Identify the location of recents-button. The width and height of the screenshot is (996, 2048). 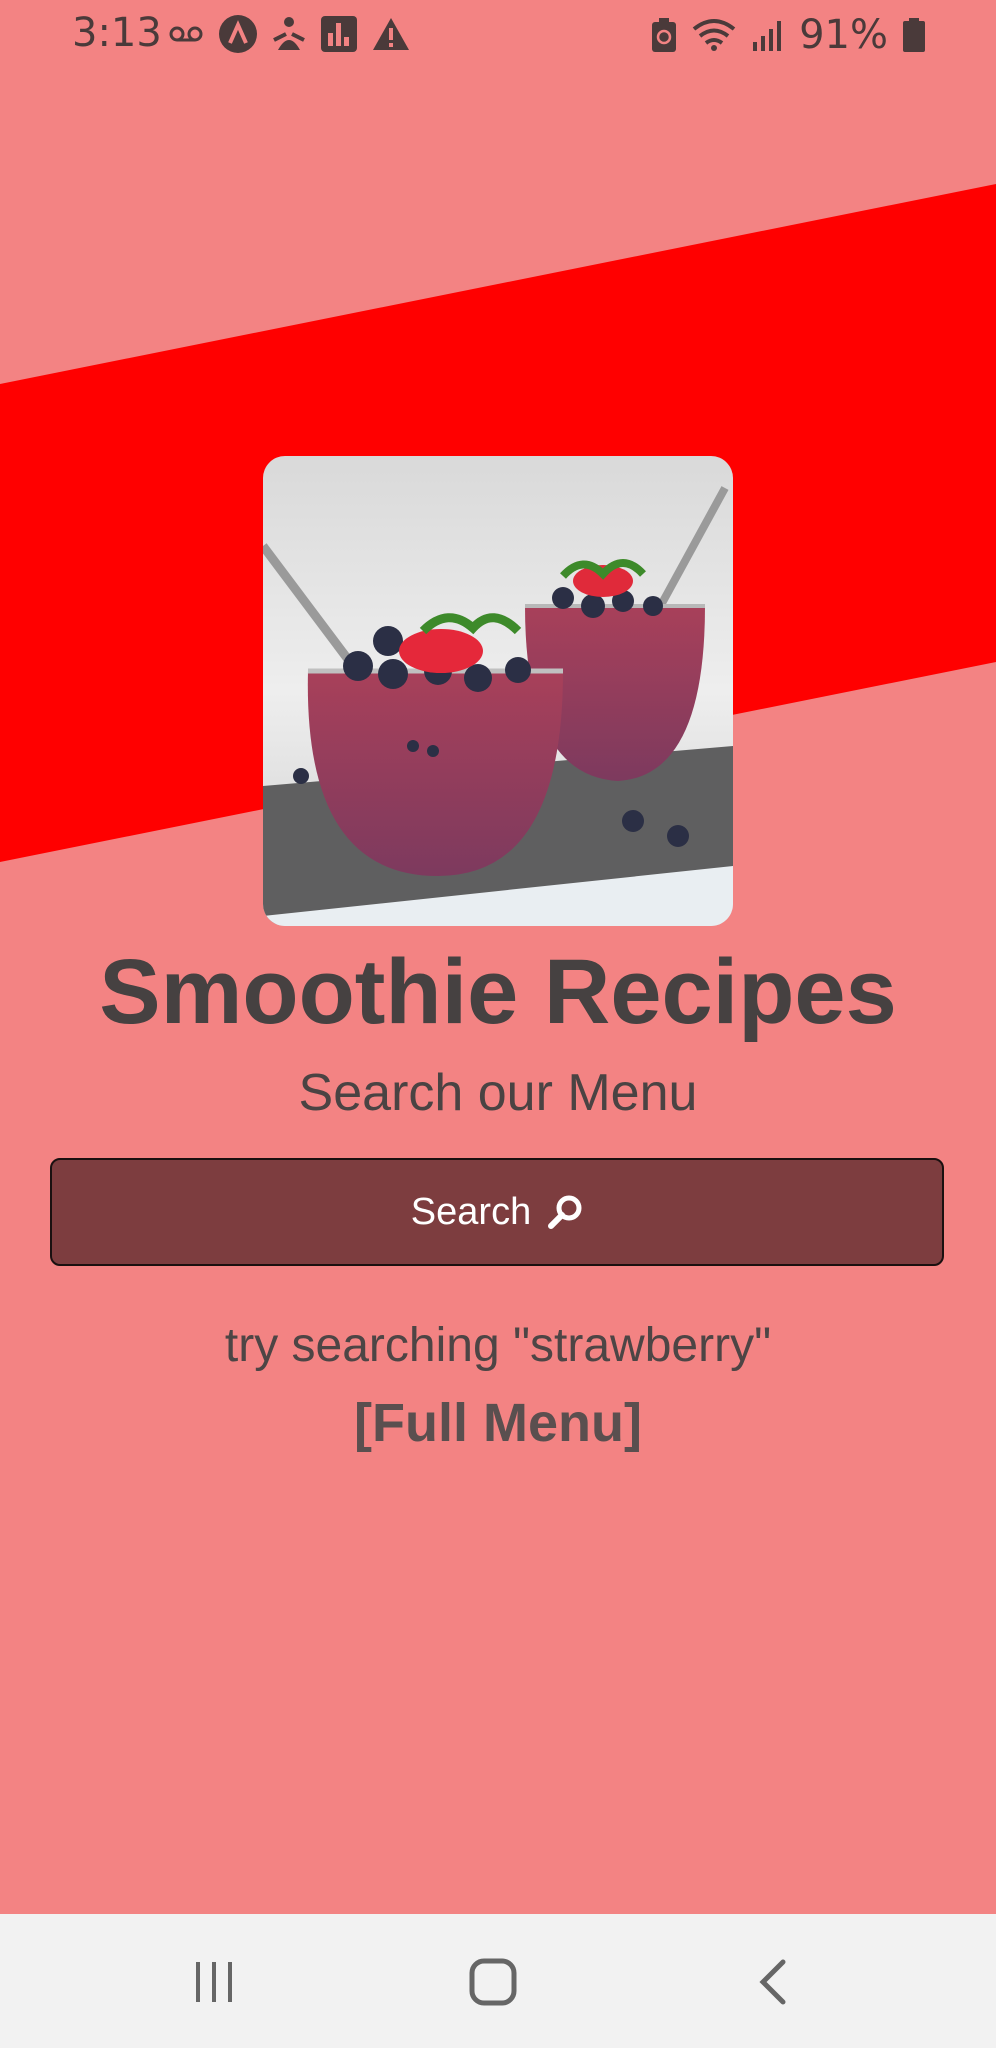
(214, 1982).